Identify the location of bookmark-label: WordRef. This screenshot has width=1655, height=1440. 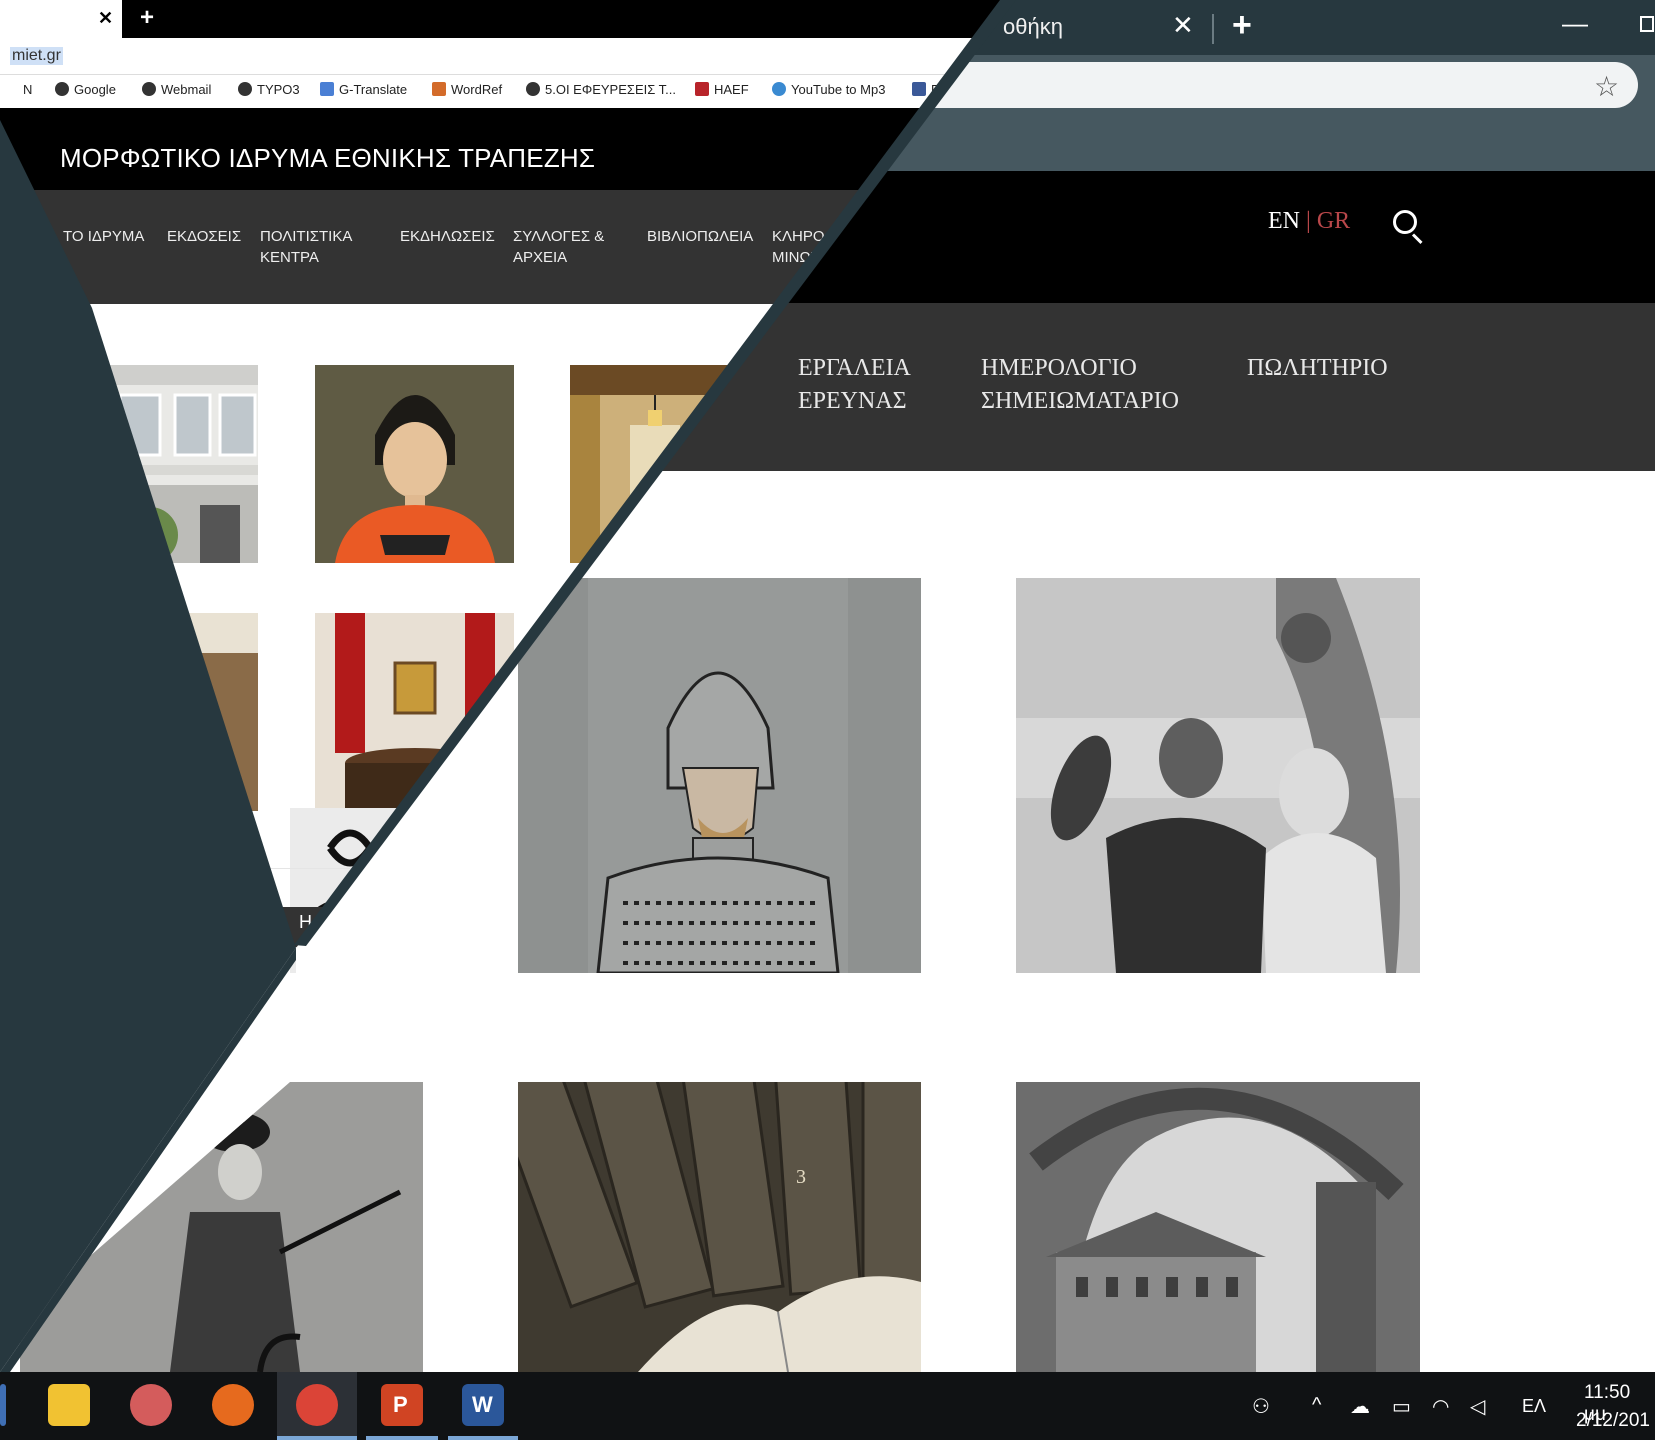
(477, 89).